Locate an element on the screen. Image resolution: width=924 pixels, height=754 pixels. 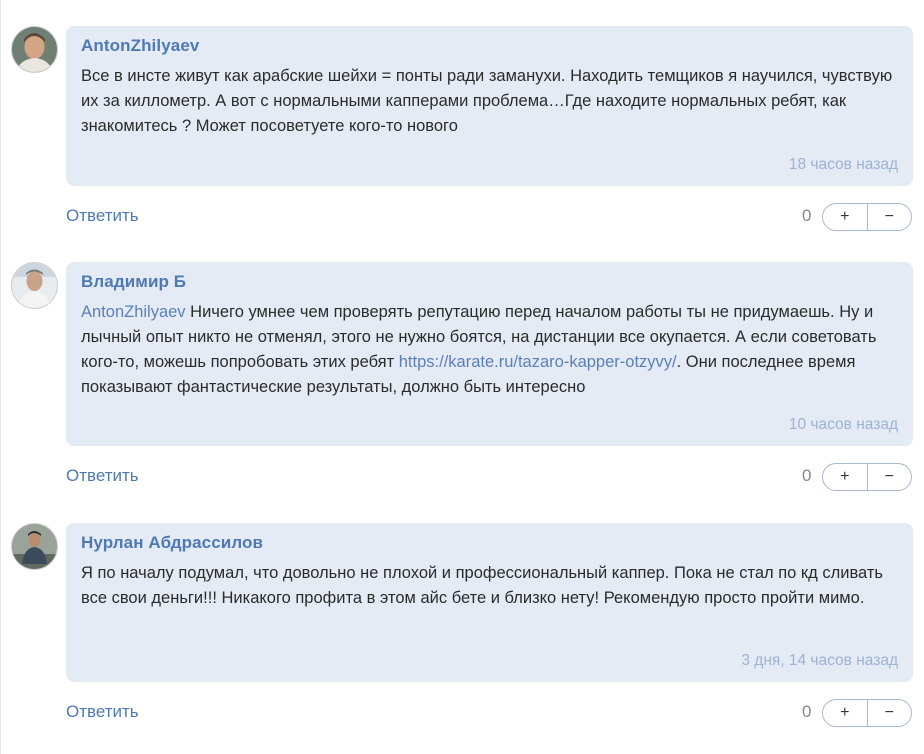
external-link: https://karate.ru/tazaro-kapper-otzyvy/ is located at coordinates (538, 362).